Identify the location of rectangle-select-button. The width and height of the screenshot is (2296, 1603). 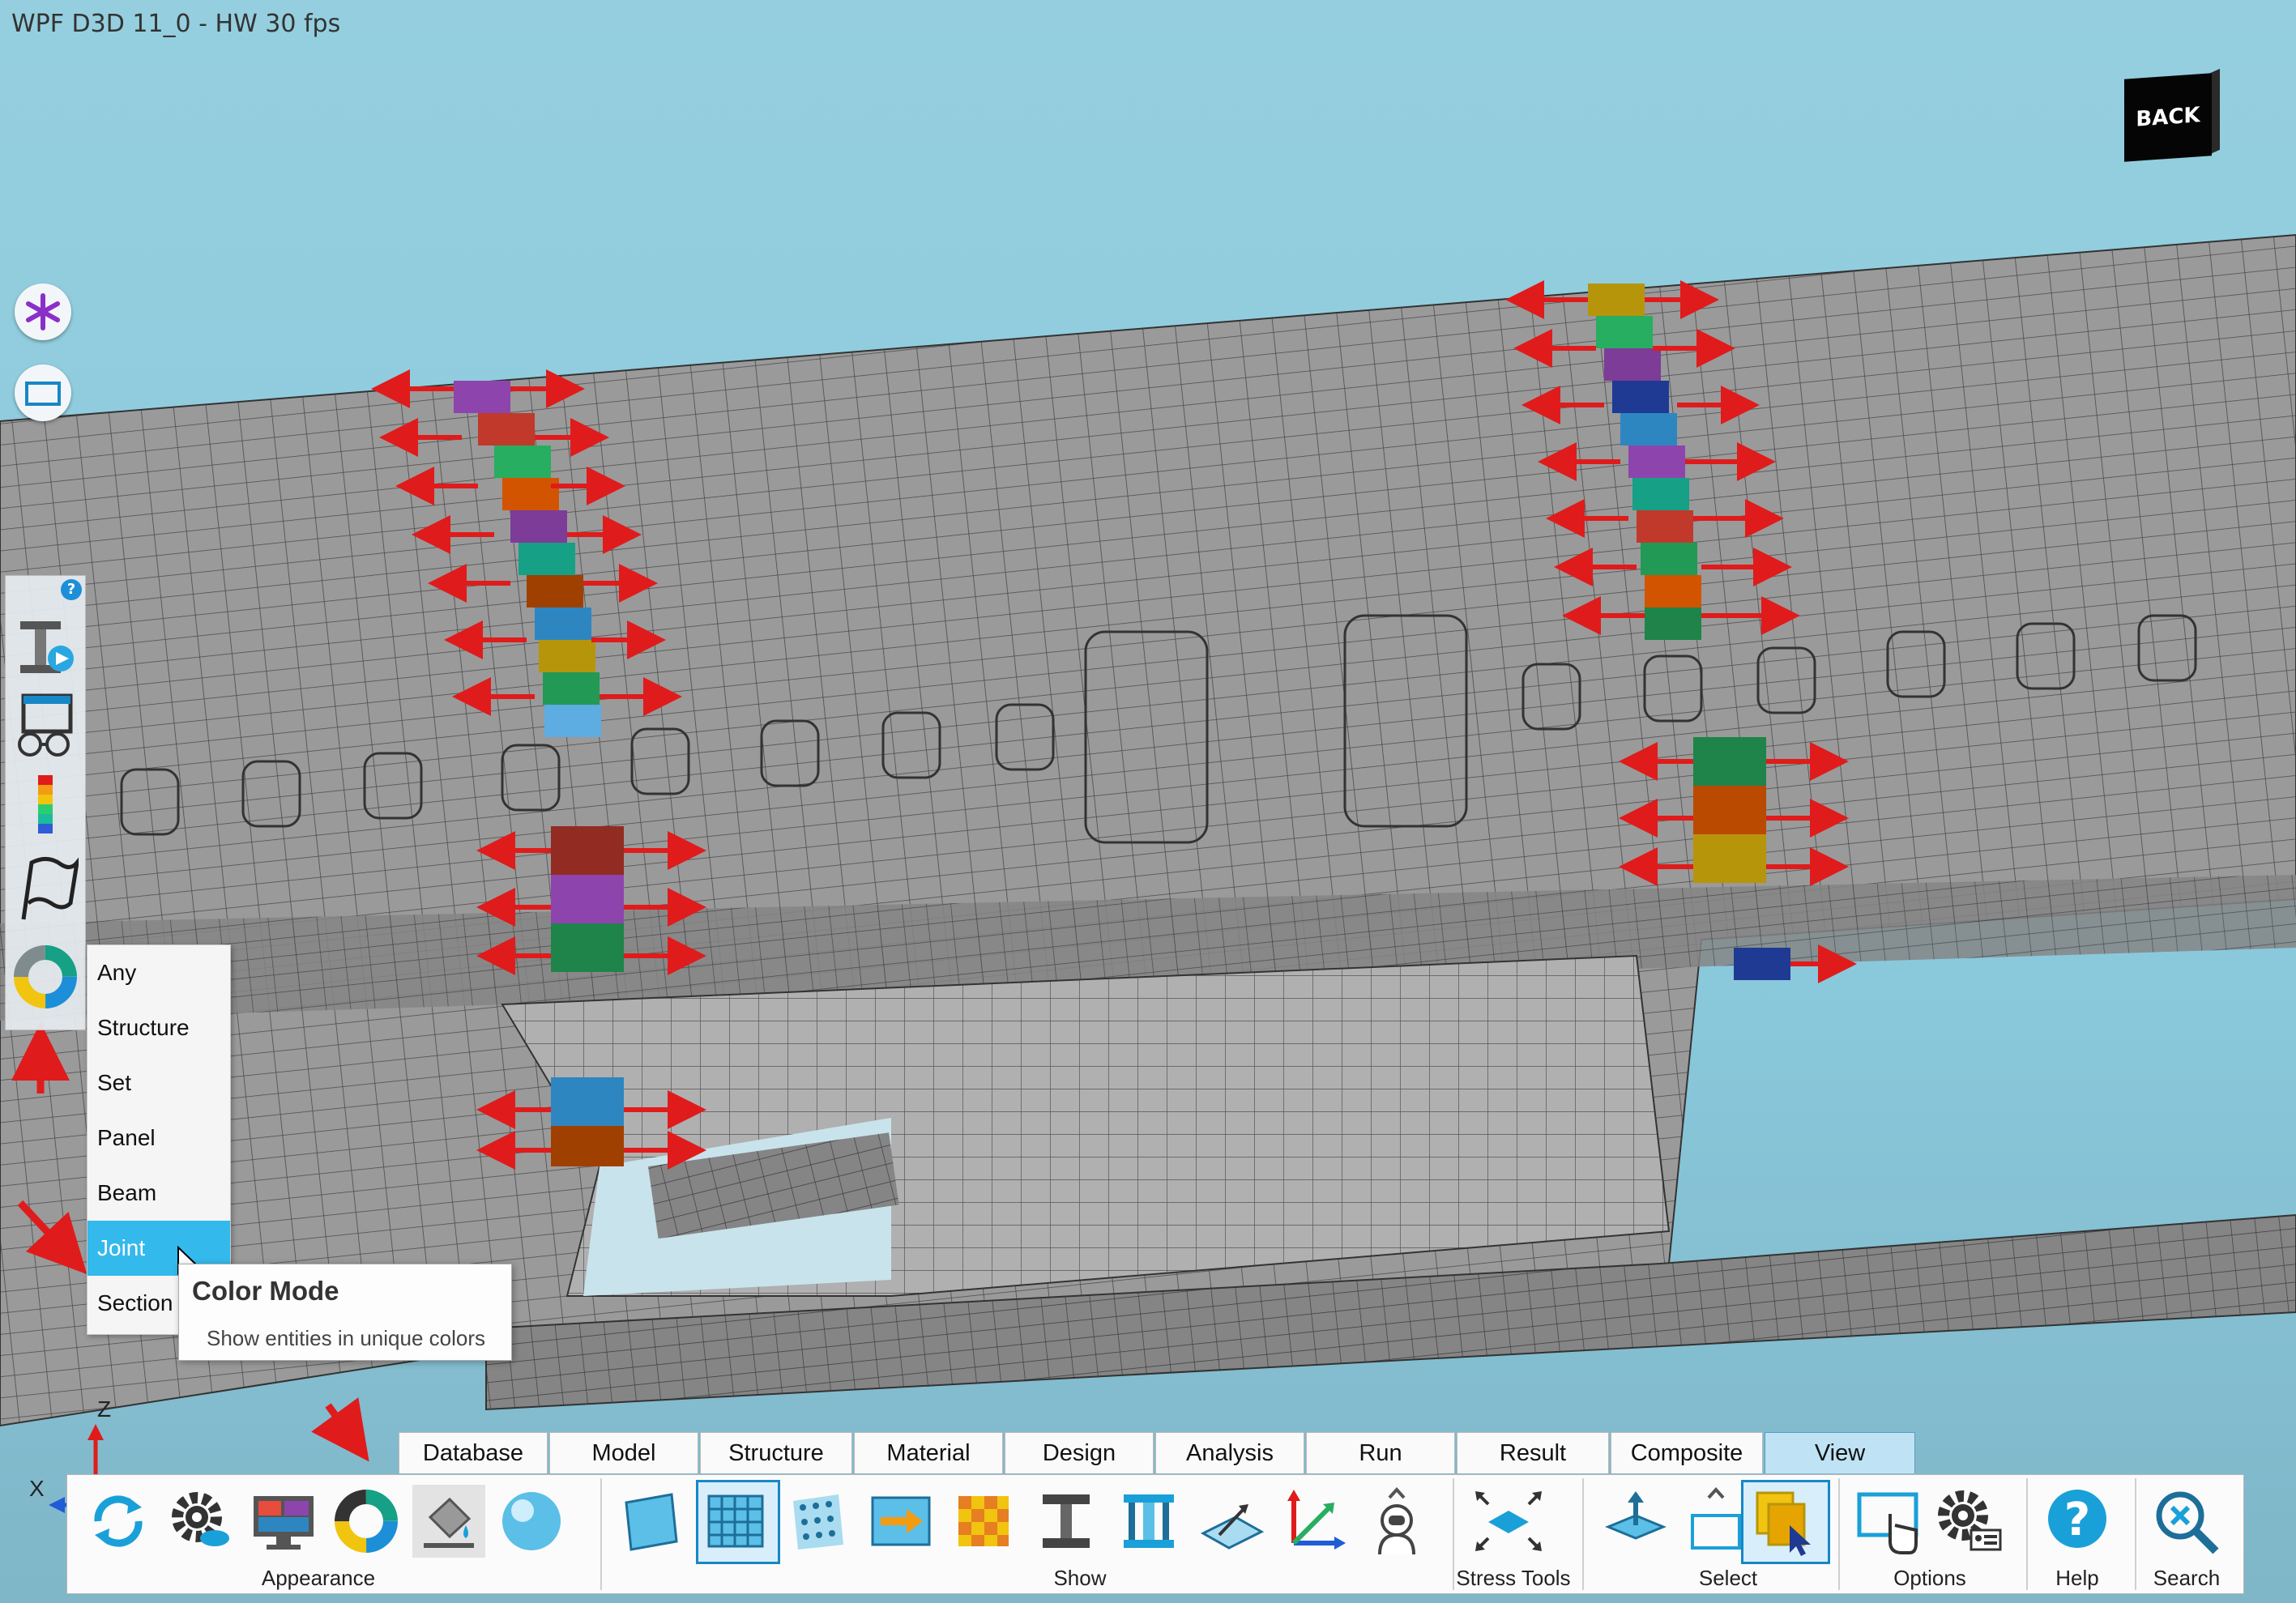
(43, 393).